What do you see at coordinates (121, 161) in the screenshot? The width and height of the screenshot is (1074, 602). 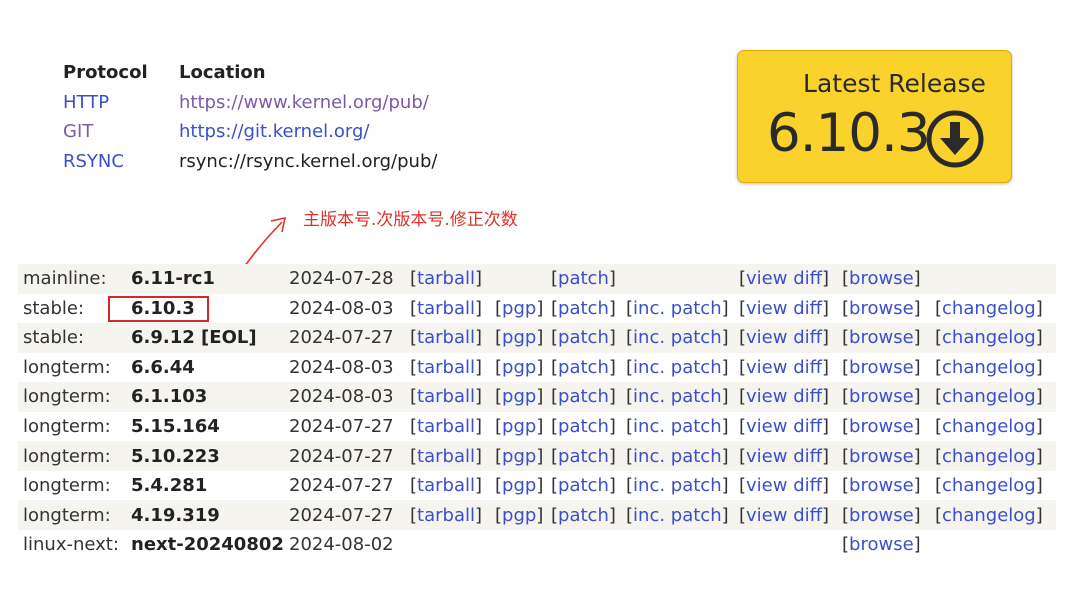 I see `protocol-rsync-link: RSYNC` at bounding box center [121, 161].